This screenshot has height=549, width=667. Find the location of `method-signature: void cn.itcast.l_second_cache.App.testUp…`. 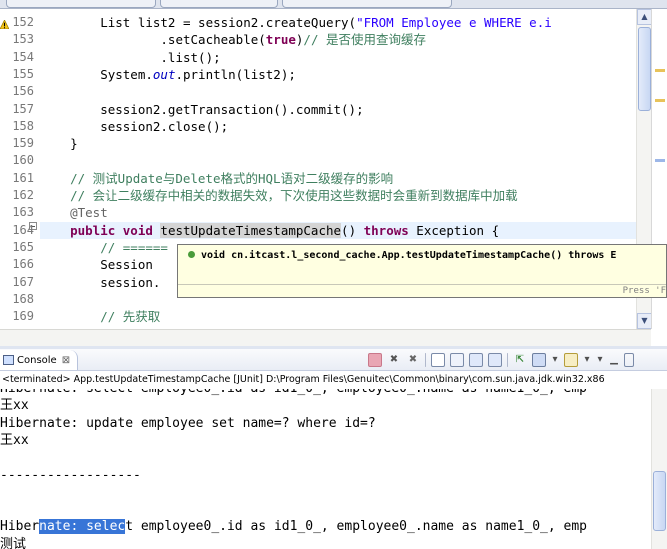

method-signature: void cn.itcast.l_second_cache.App.testUp… is located at coordinates (402, 256).